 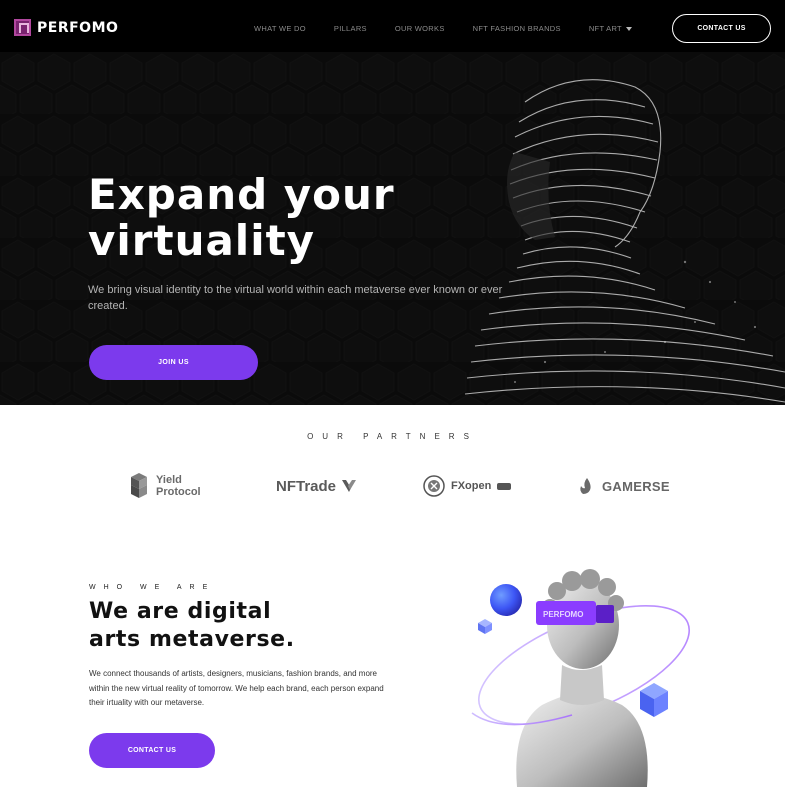 What do you see at coordinates (306, 486) in the screenshot?
I see `partner-nftrade-label: NFTrade` at bounding box center [306, 486].